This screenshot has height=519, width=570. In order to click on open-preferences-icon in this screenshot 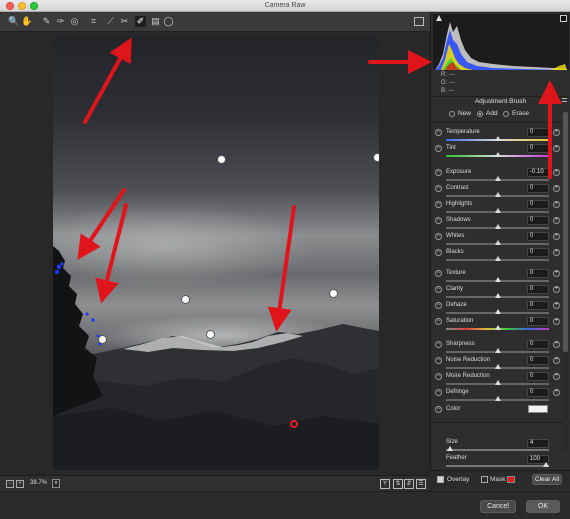, I will do `click(419, 21)`.